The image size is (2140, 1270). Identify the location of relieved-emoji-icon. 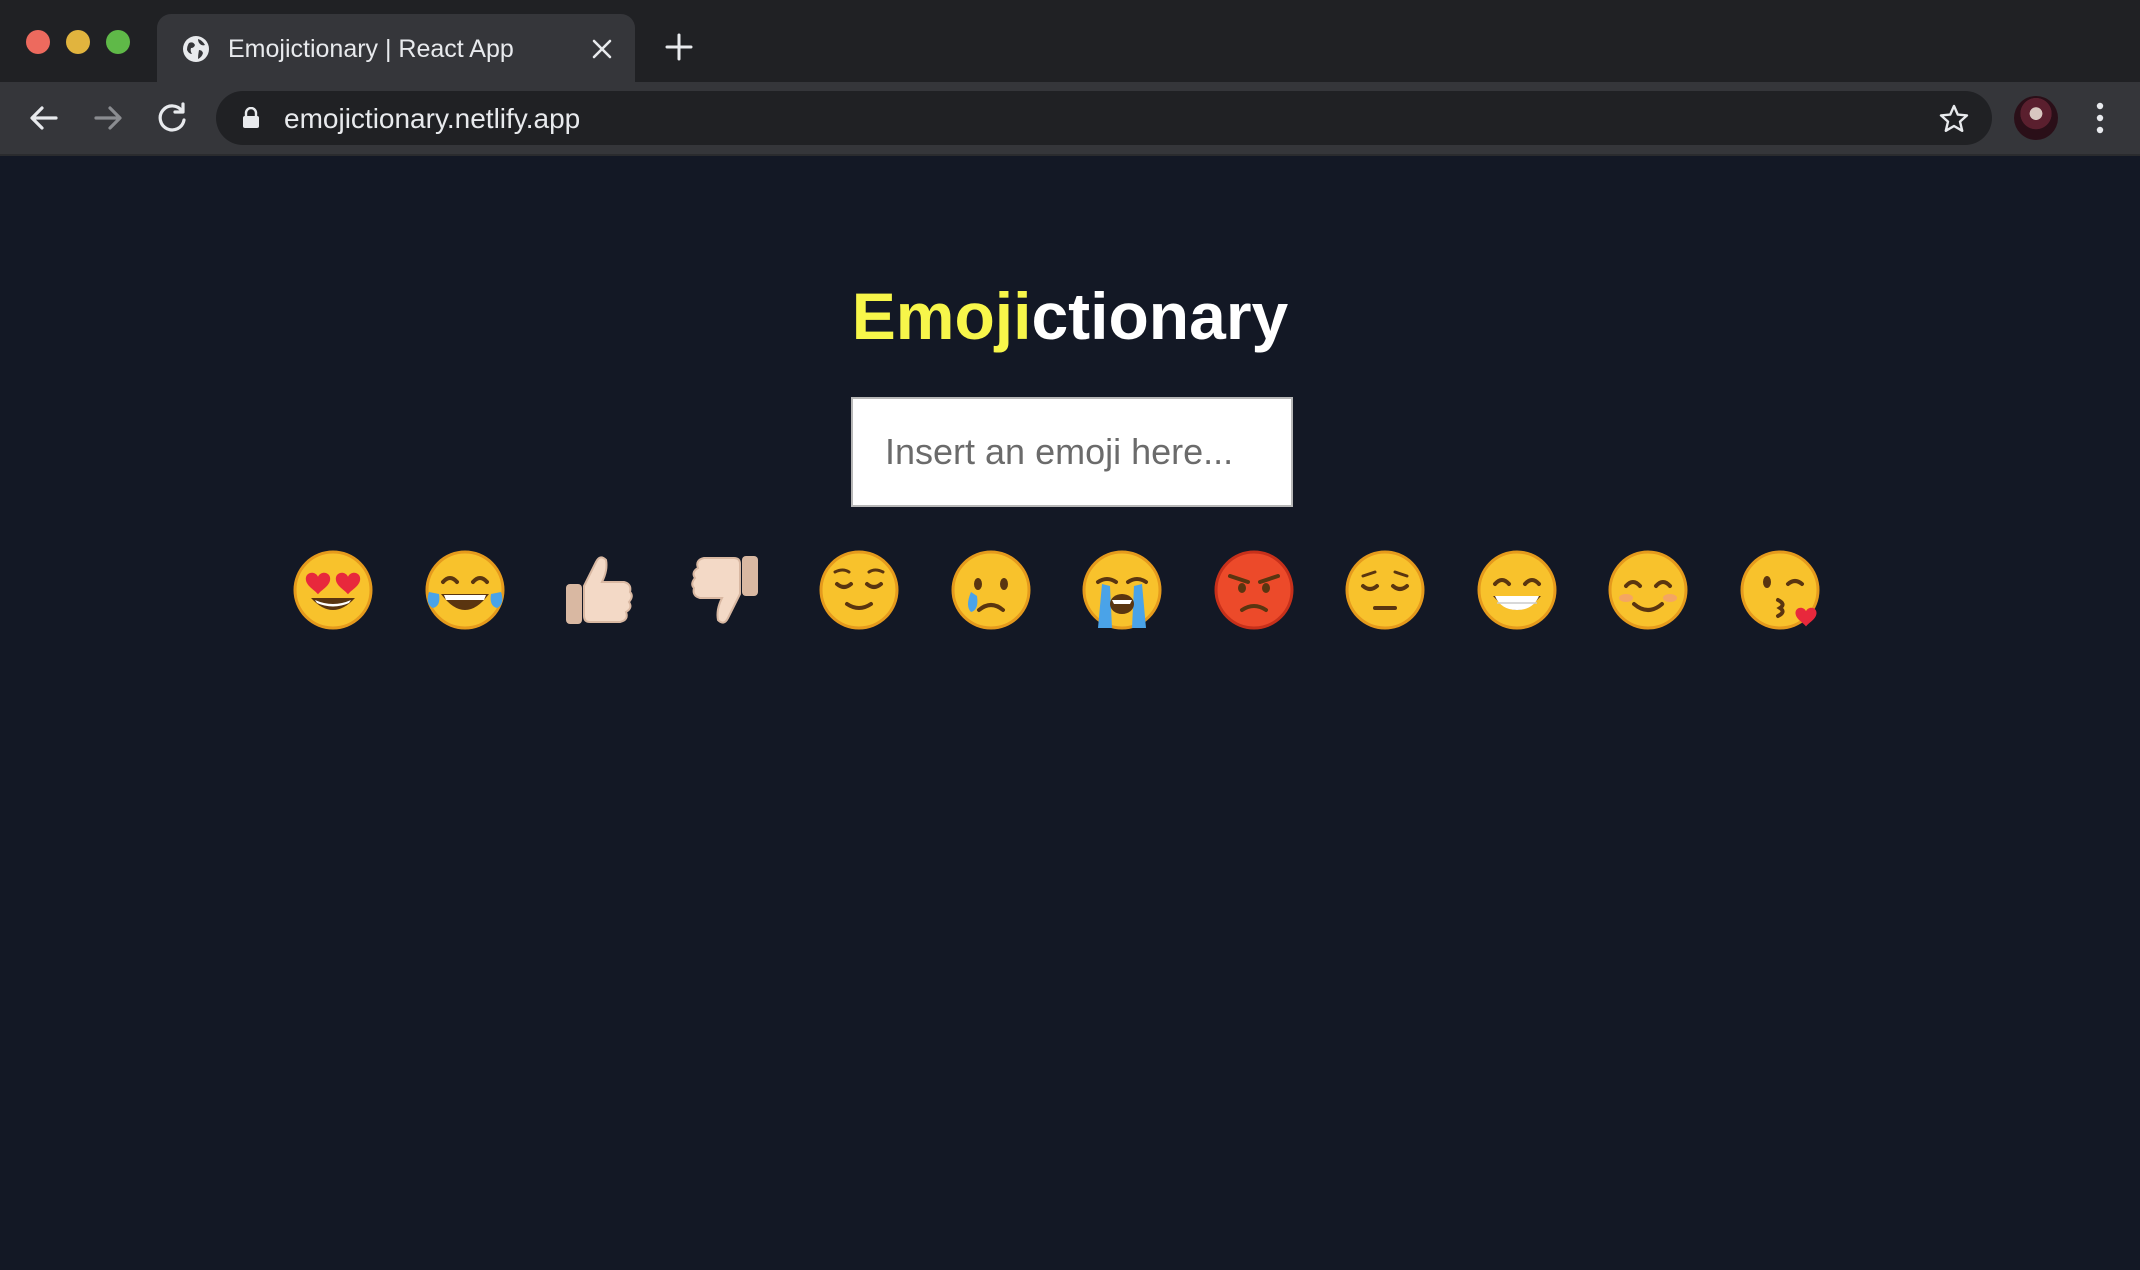
(859, 590).